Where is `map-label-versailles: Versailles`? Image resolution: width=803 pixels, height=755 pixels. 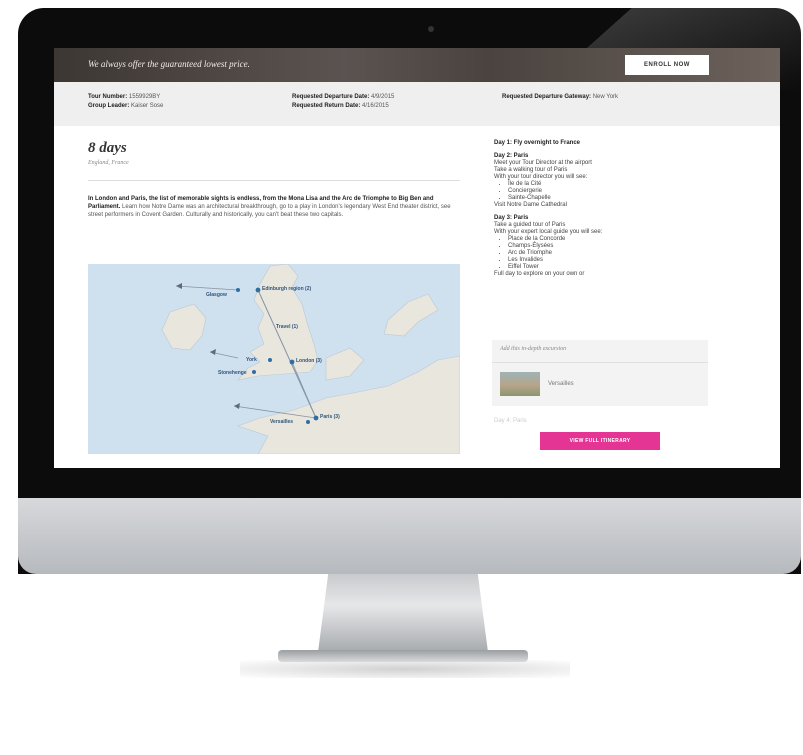 map-label-versailles: Versailles is located at coordinates (282, 422).